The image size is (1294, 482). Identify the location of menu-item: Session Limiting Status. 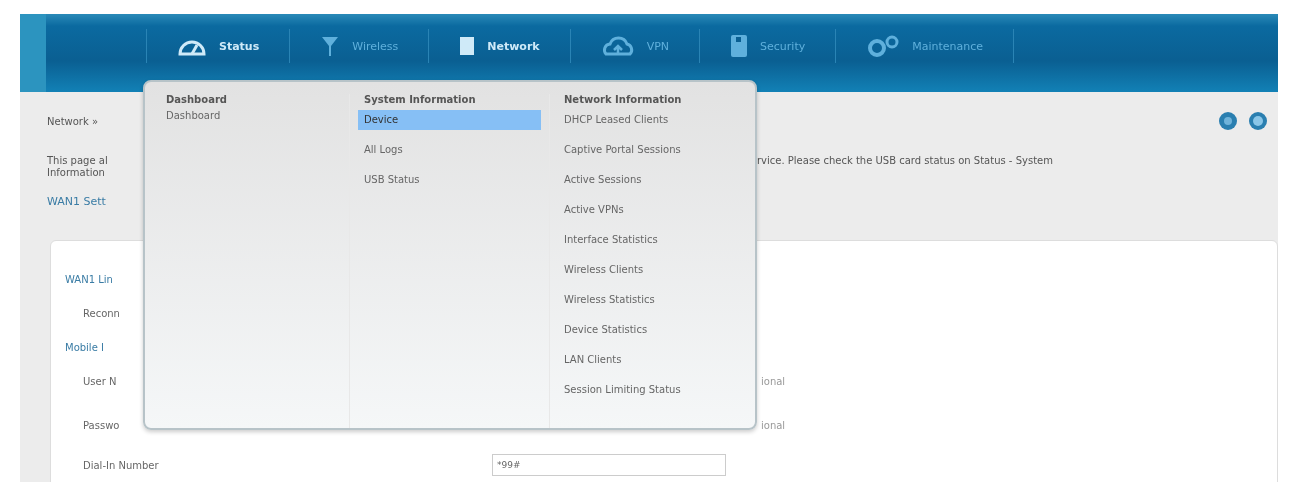
(650, 395).